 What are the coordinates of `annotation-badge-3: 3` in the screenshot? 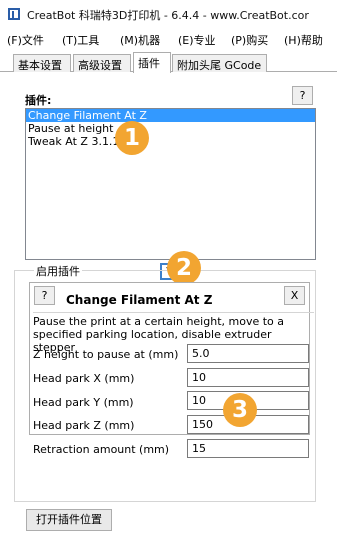 It's located at (240, 410).